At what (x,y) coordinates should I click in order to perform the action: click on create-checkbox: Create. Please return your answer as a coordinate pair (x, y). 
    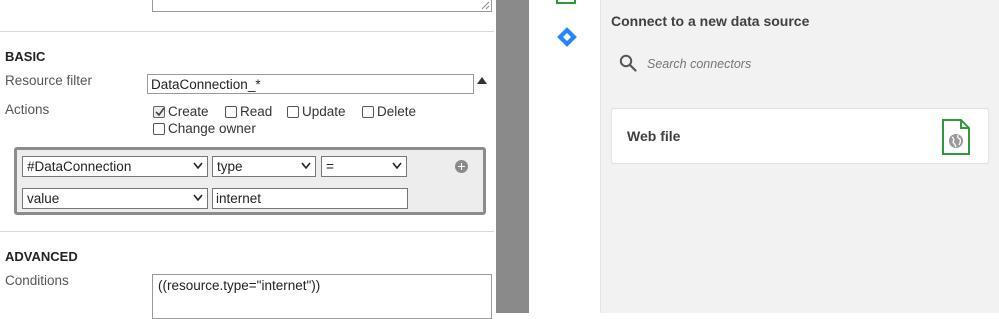
    Looking at the image, I should click on (181, 111).